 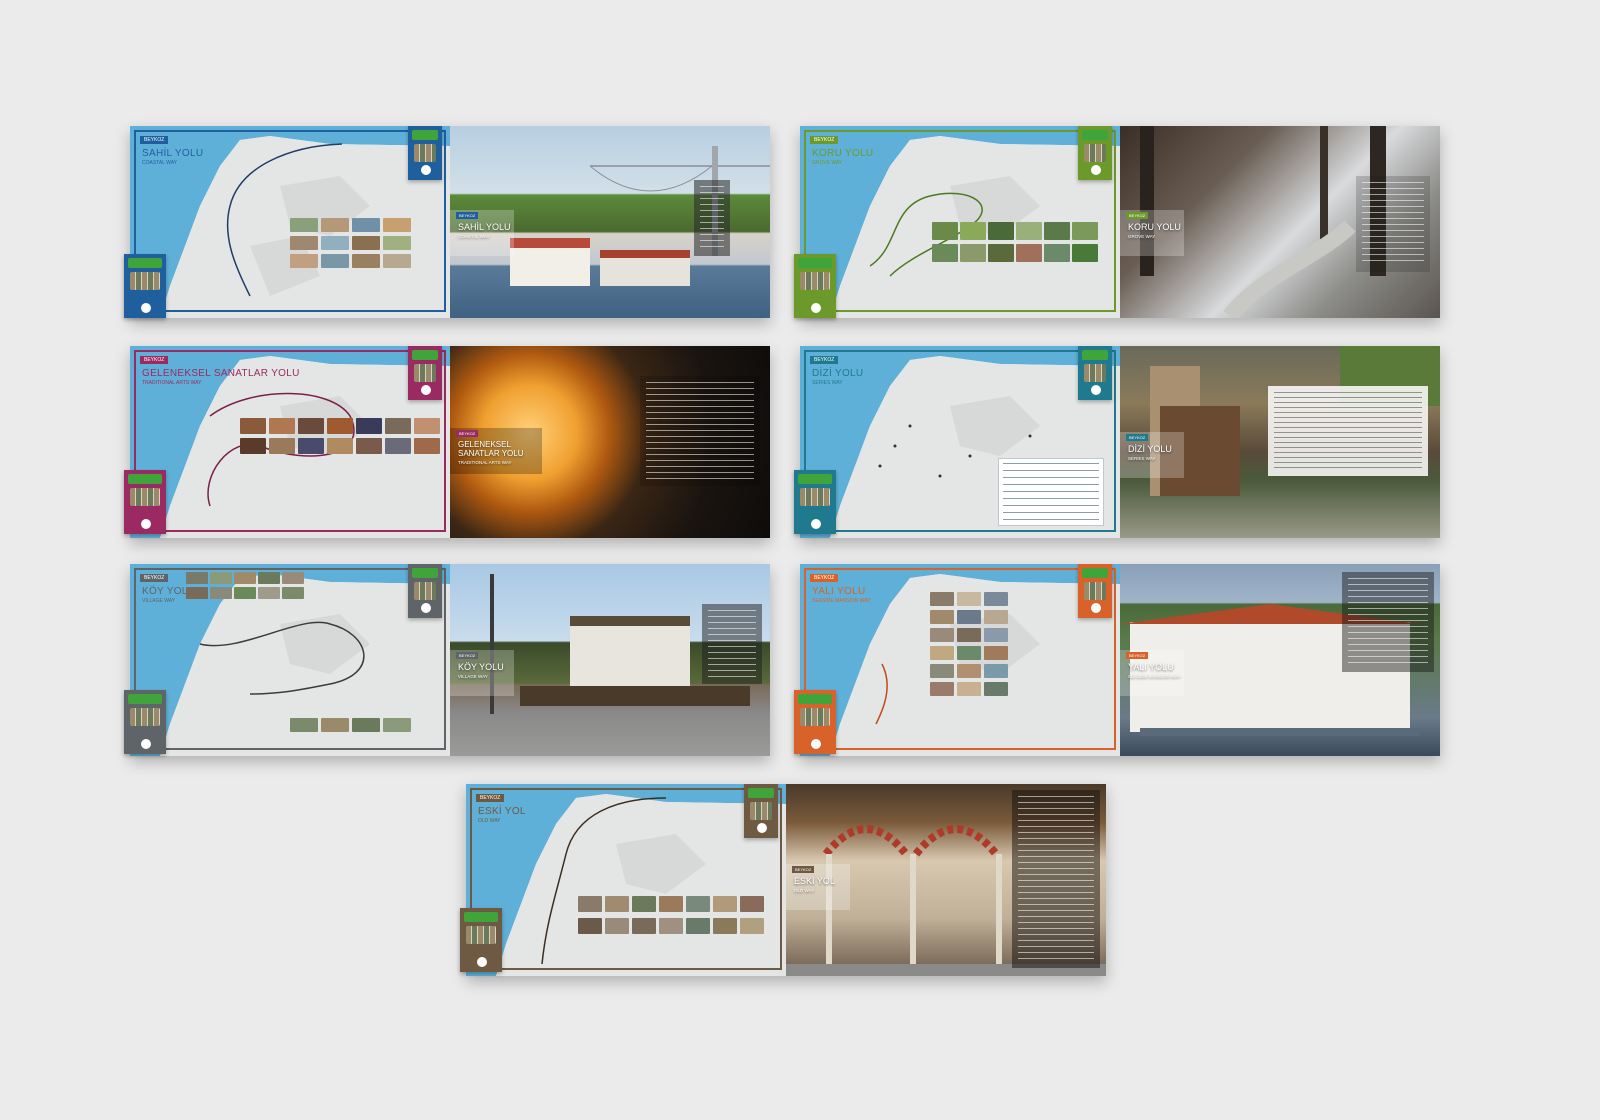 I want to click on map-page: BEYKOZ SAHİL YOLU COASTAL WAY, so click(x=290, y=222).